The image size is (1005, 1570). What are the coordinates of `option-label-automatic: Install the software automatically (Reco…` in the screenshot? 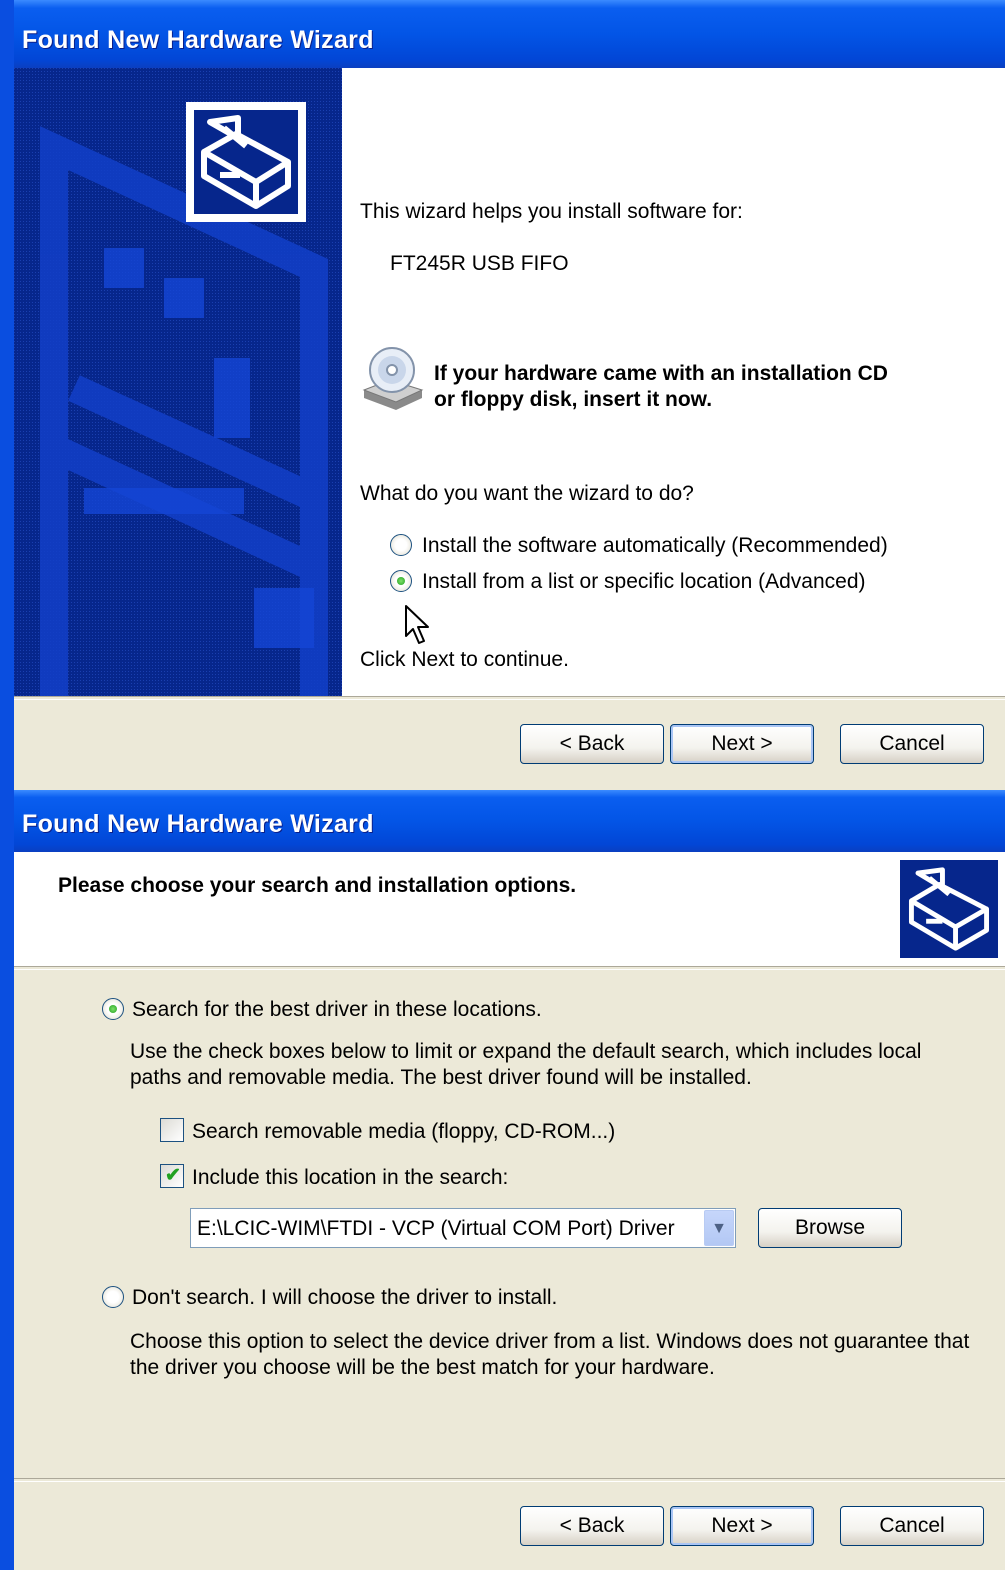 It's located at (655, 546).